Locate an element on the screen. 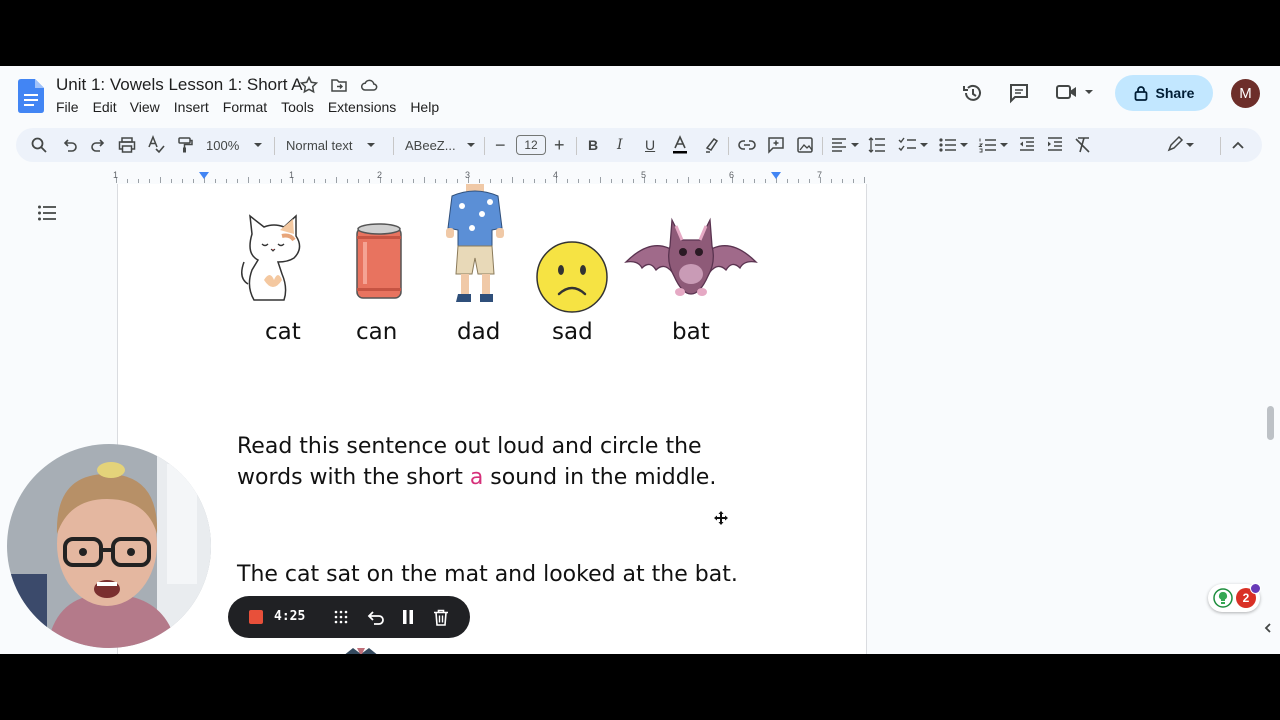 The width and height of the screenshot is (1280, 720). word-label: can is located at coordinates (377, 332).